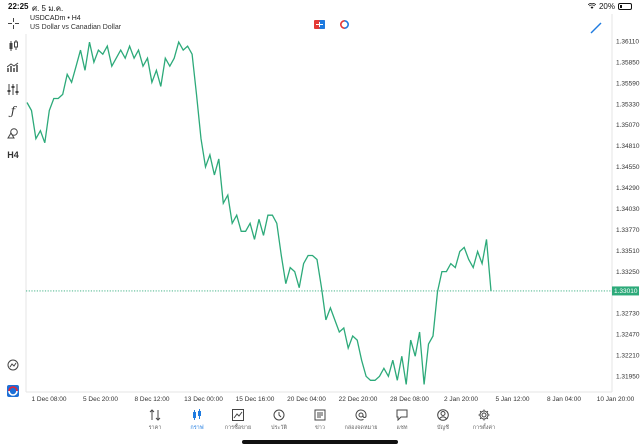  Describe the element at coordinates (197, 414) in the screenshot. I see `chart-candles-icon` at that location.